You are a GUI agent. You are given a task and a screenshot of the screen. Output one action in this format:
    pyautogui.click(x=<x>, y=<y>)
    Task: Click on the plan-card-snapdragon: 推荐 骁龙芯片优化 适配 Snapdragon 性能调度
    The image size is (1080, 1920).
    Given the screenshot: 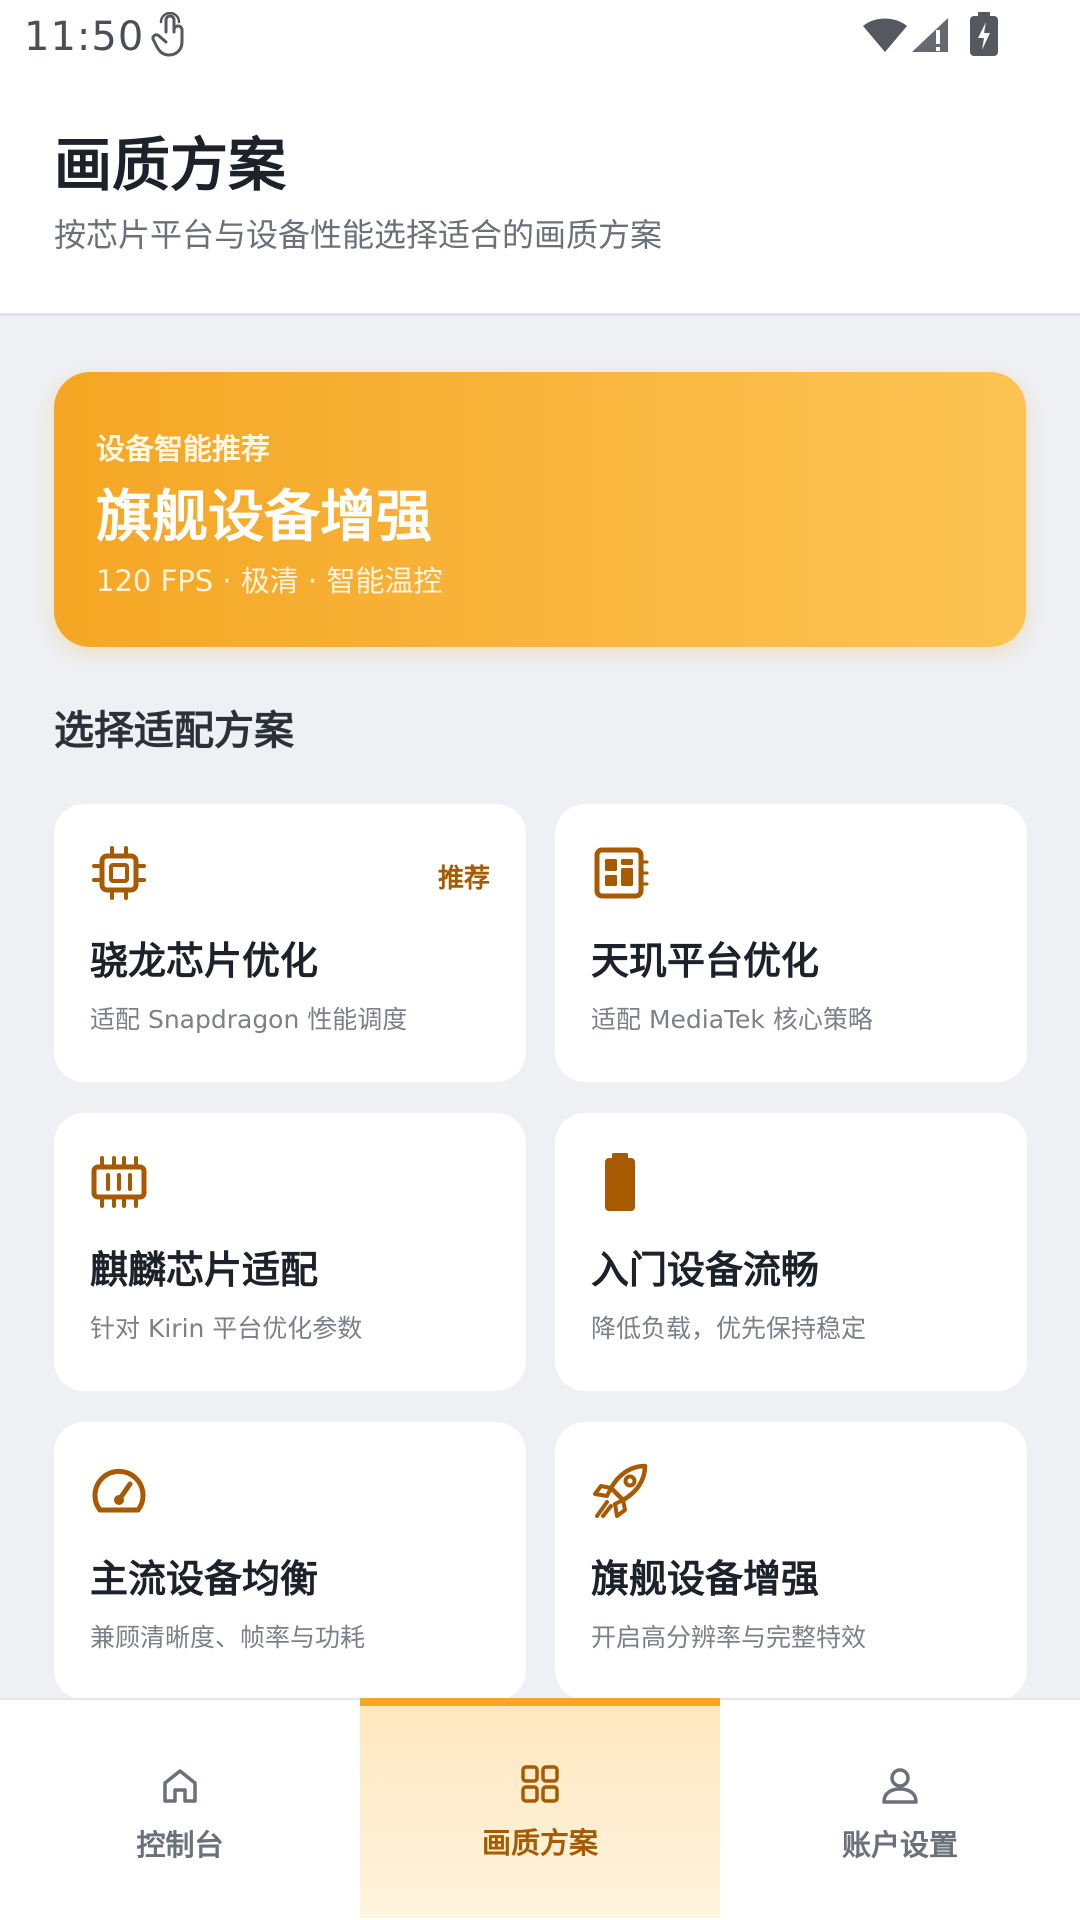 What is the action you would take?
    pyautogui.click(x=290, y=943)
    